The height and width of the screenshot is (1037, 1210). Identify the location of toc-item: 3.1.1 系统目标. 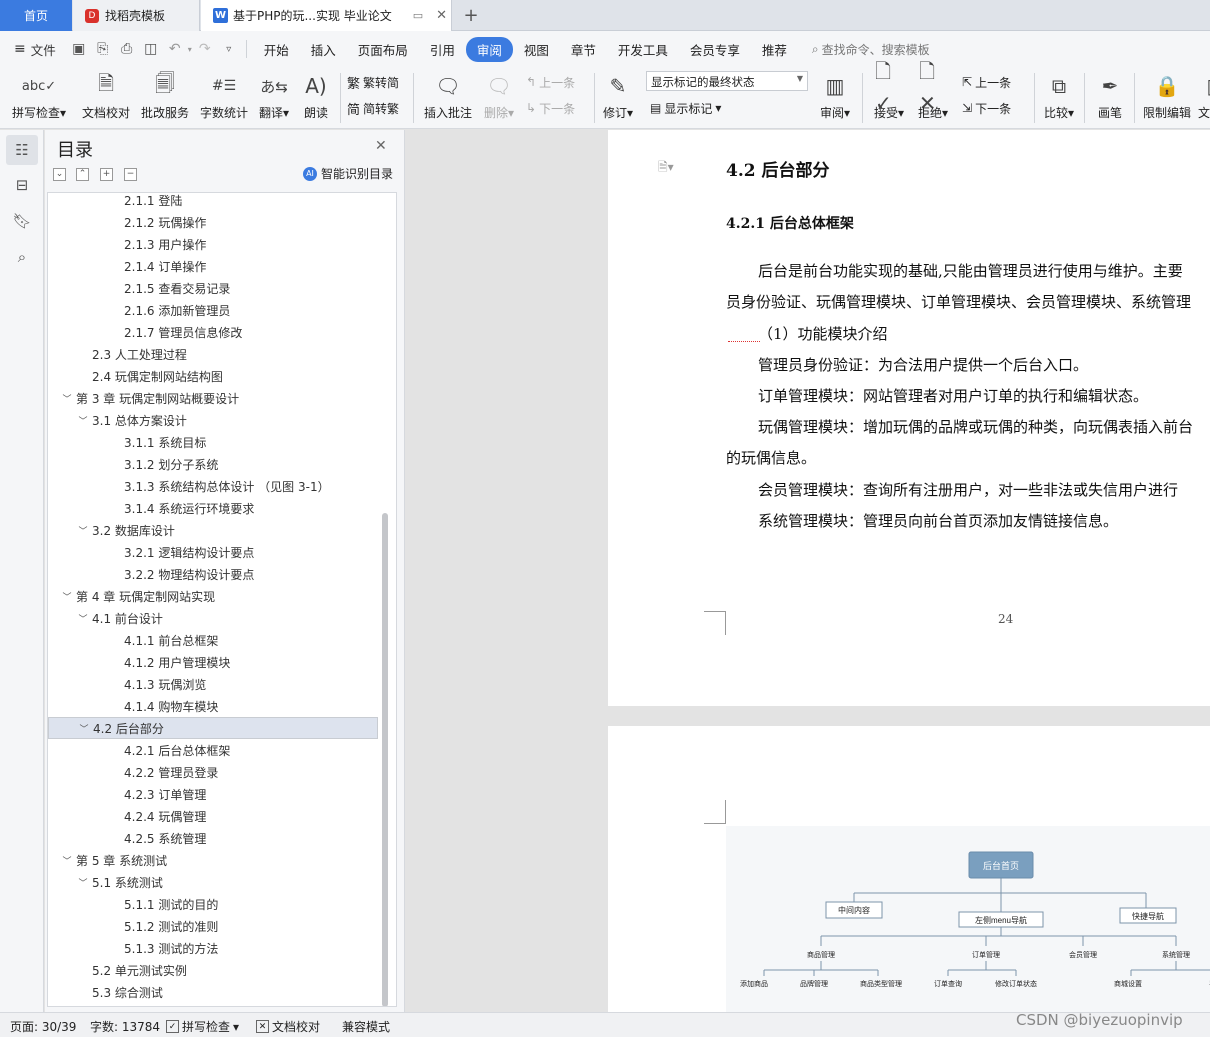
(213, 442).